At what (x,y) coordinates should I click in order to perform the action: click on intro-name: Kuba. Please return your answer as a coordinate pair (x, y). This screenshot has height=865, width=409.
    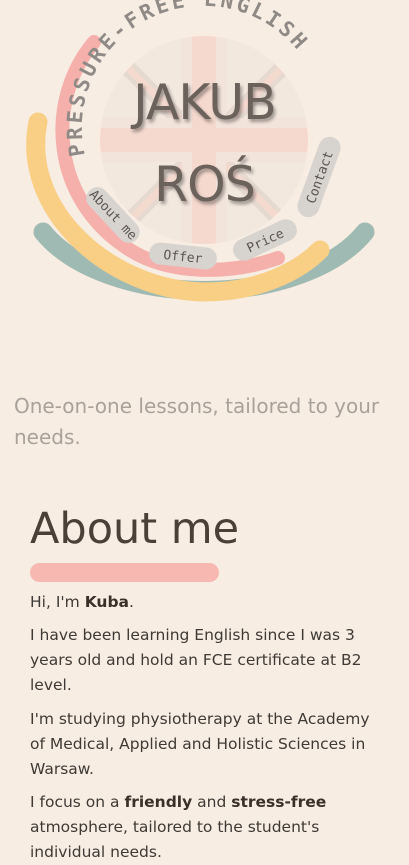
    Looking at the image, I should click on (107, 602).